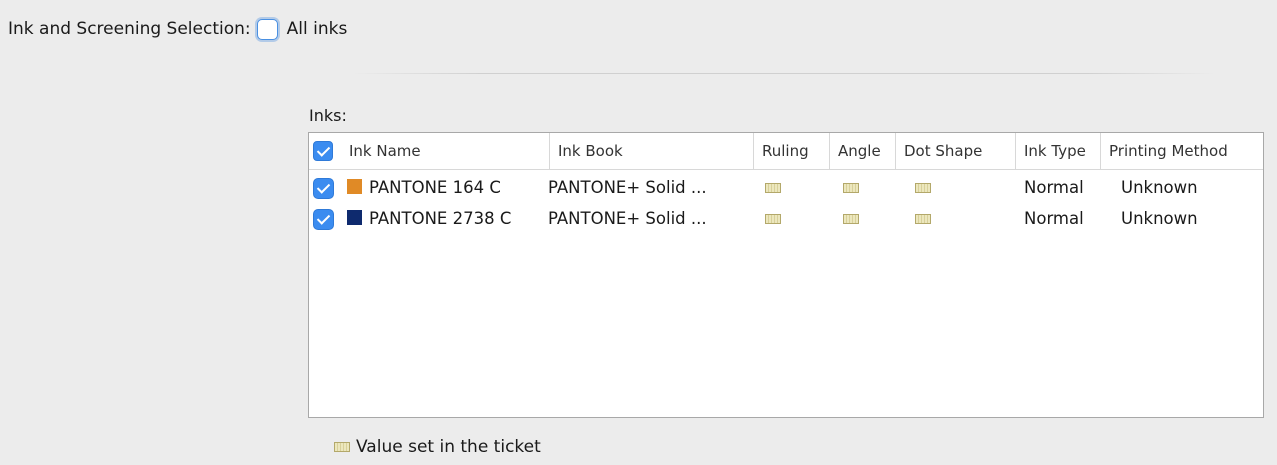 Image resolution: width=1277 pixels, height=465 pixels. What do you see at coordinates (1057, 151) in the screenshot?
I see `column-header-ink-type: Ink Type` at bounding box center [1057, 151].